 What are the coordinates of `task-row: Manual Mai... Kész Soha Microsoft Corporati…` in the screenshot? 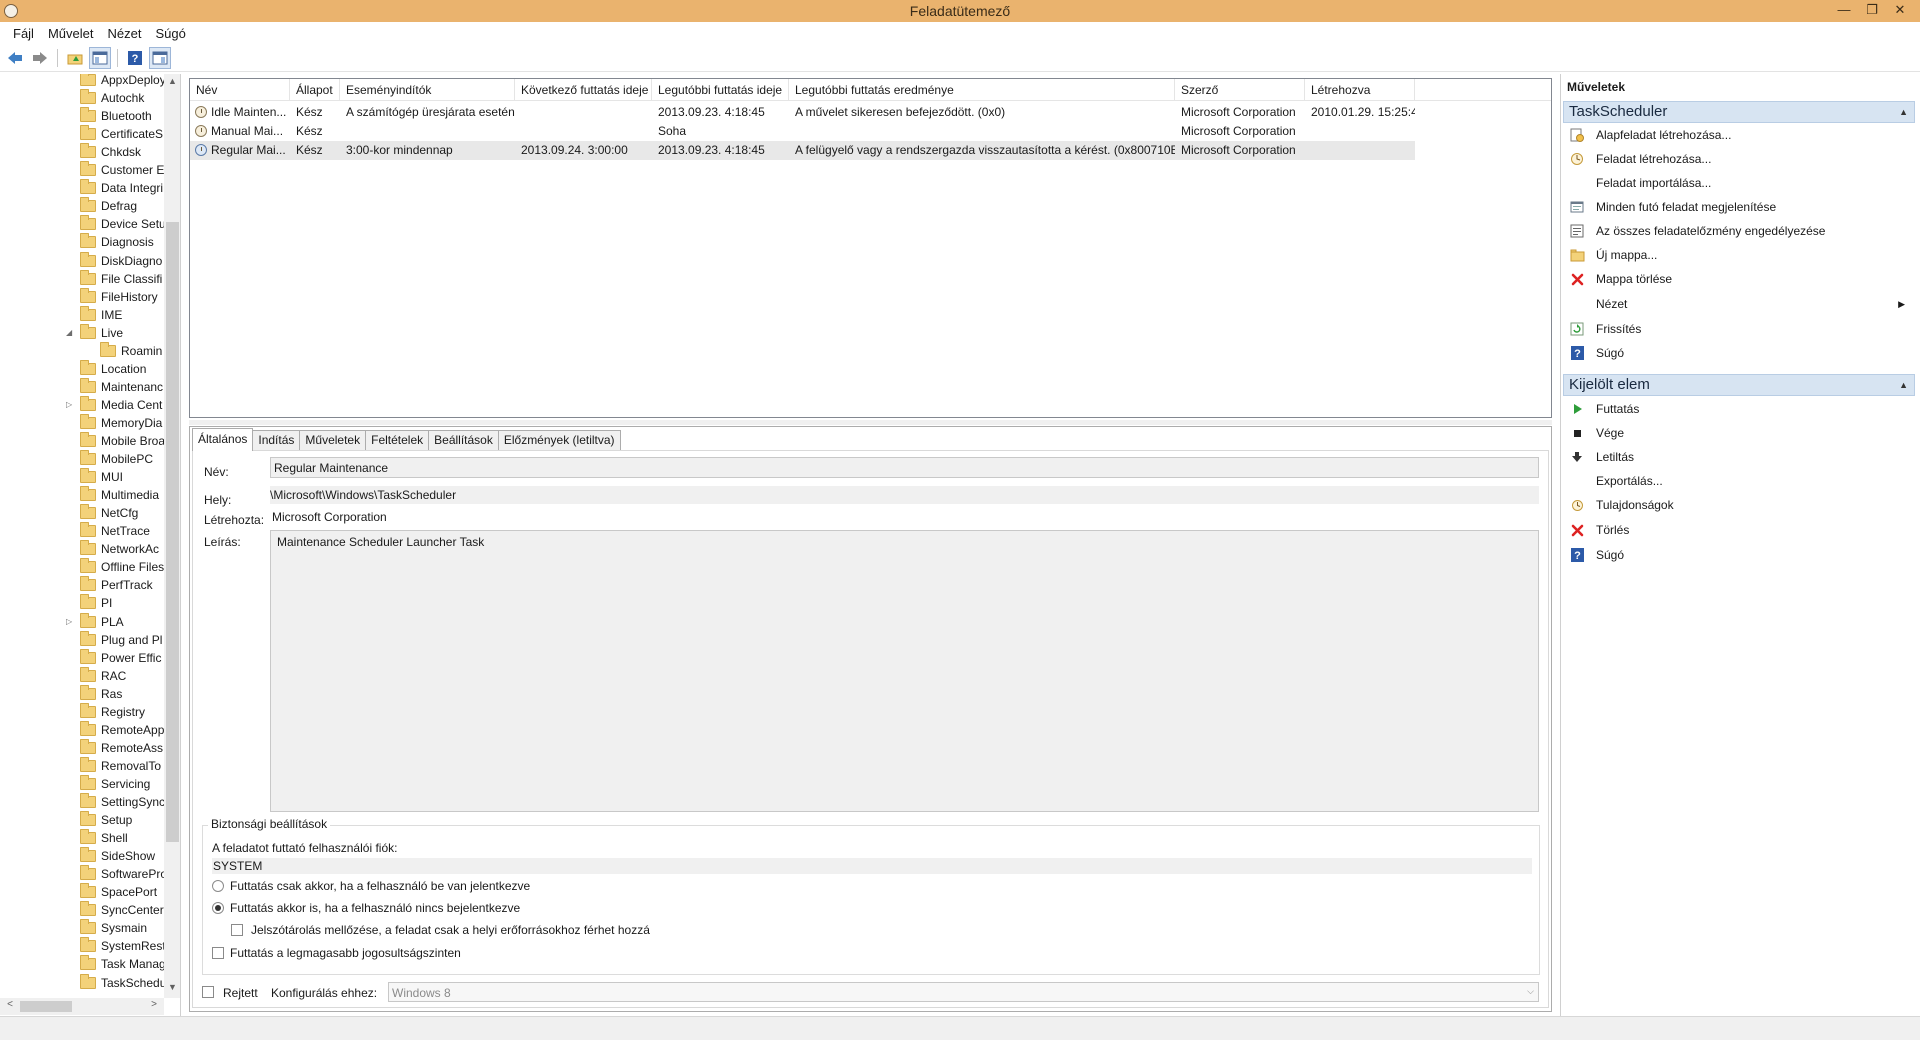 It's located at (802, 131).